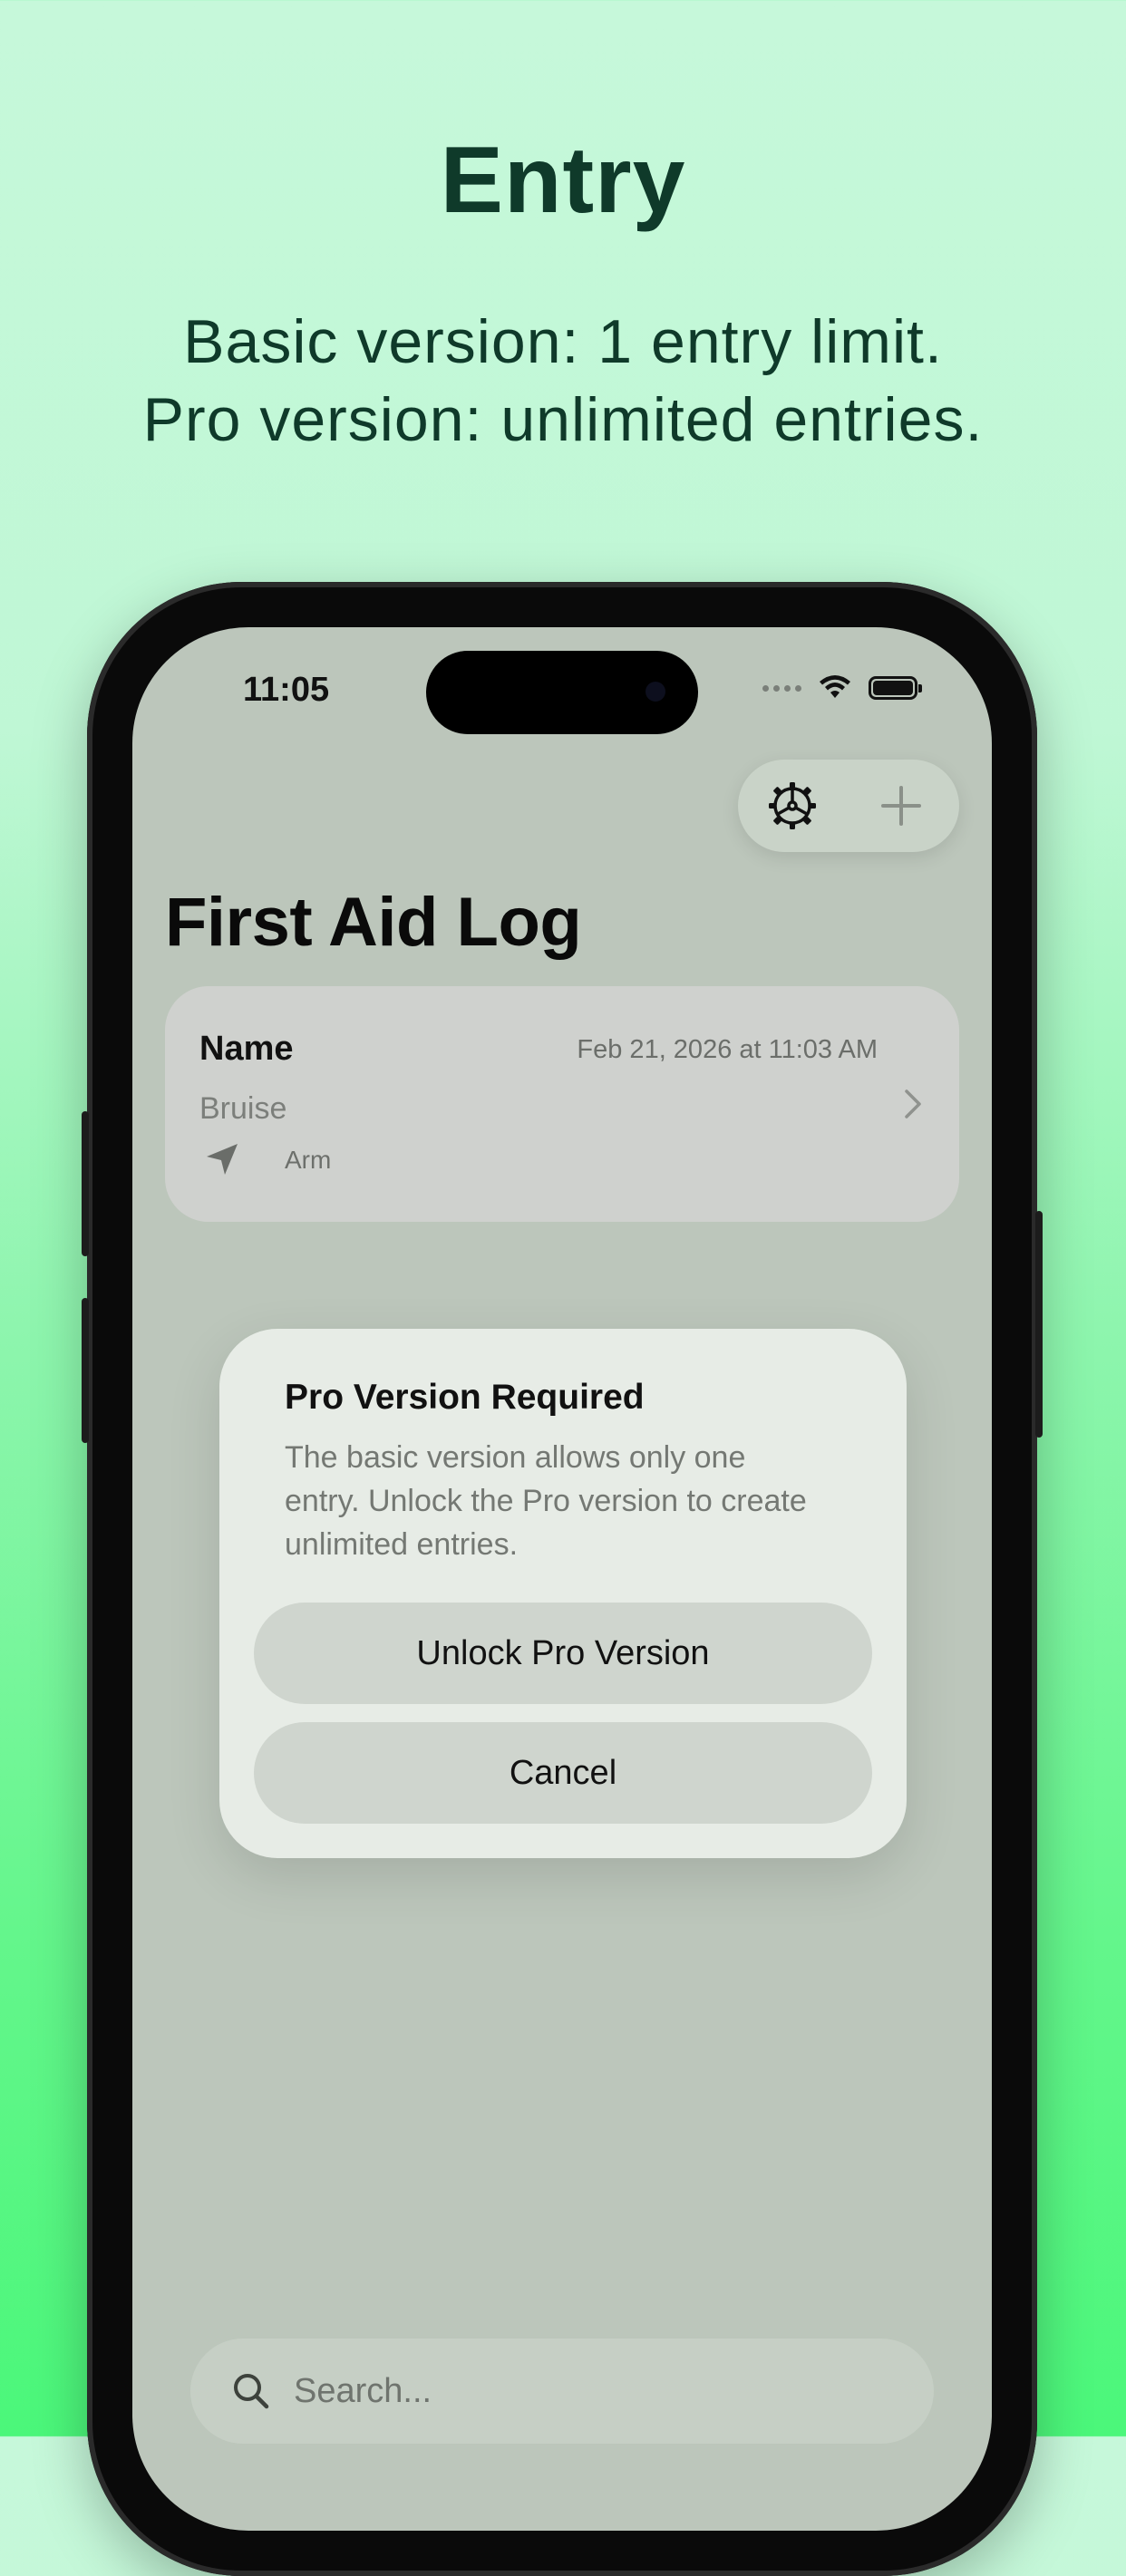 This screenshot has height=2576, width=1126. I want to click on alert-title: Pro Version Required, so click(465, 1397).